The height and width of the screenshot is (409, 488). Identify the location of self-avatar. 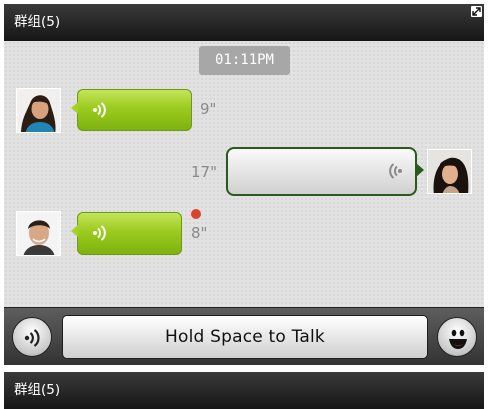
(449, 171).